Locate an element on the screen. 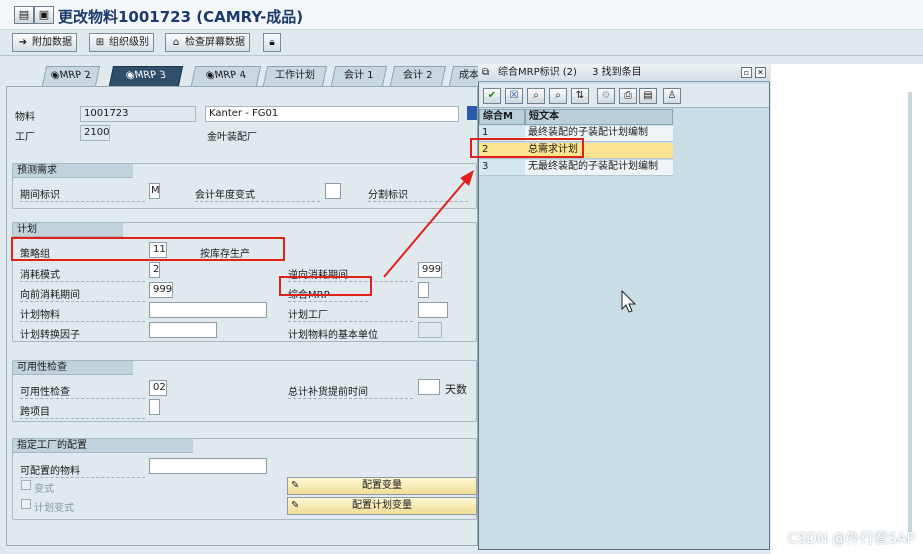 The height and width of the screenshot is (554, 923). popup-window-icon: ⧉ is located at coordinates (486, 72).